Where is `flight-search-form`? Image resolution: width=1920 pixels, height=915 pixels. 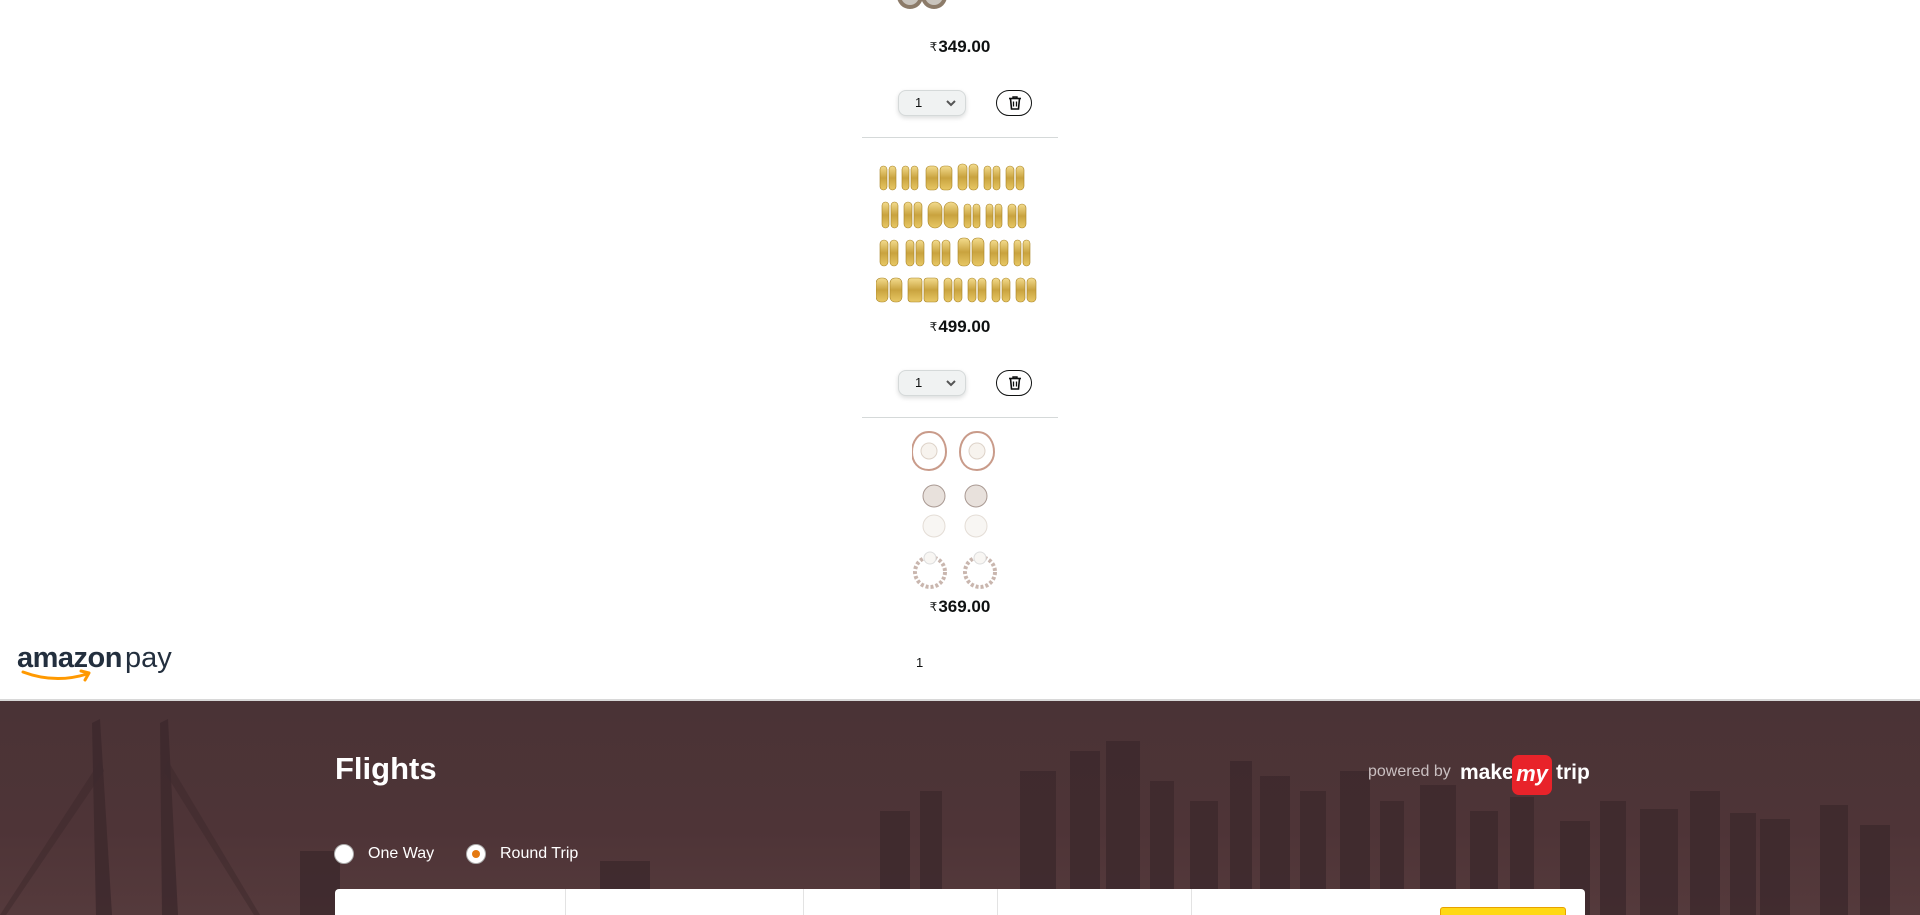 flight-search-form is located at coordinates (960, 902).